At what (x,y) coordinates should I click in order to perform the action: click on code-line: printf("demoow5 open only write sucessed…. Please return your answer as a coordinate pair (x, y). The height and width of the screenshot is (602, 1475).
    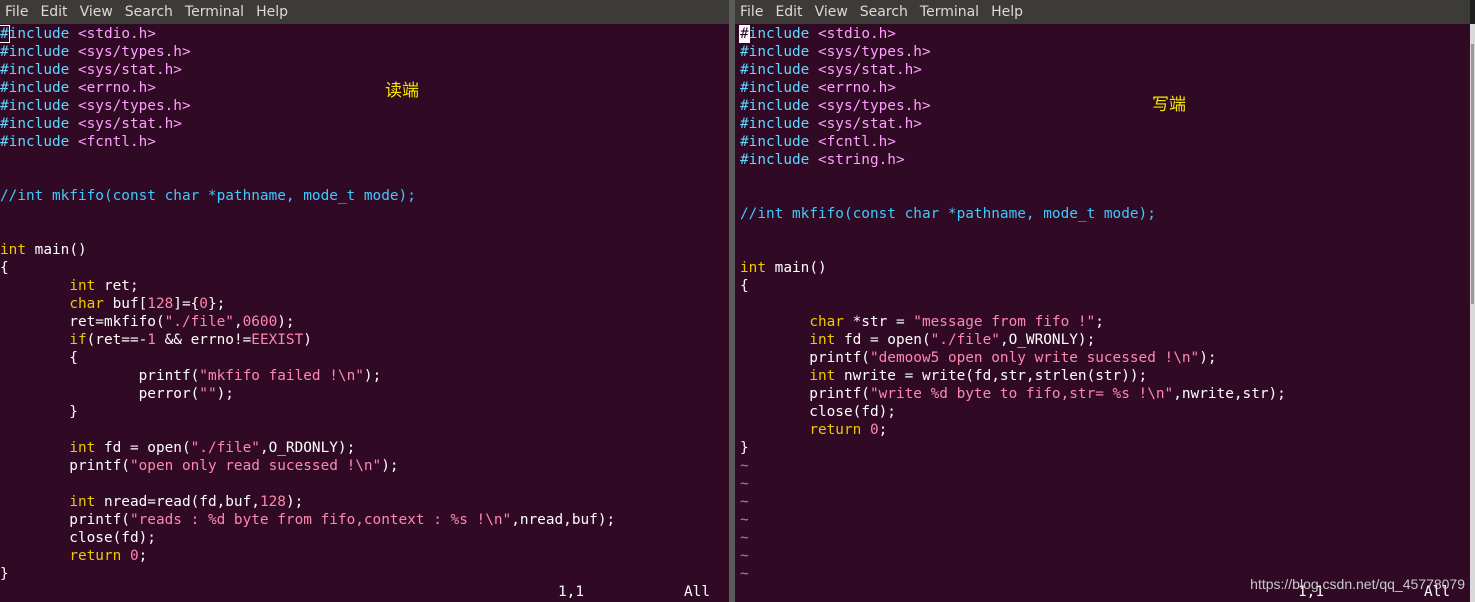
    Looking at the image, I should click on (978, 358).